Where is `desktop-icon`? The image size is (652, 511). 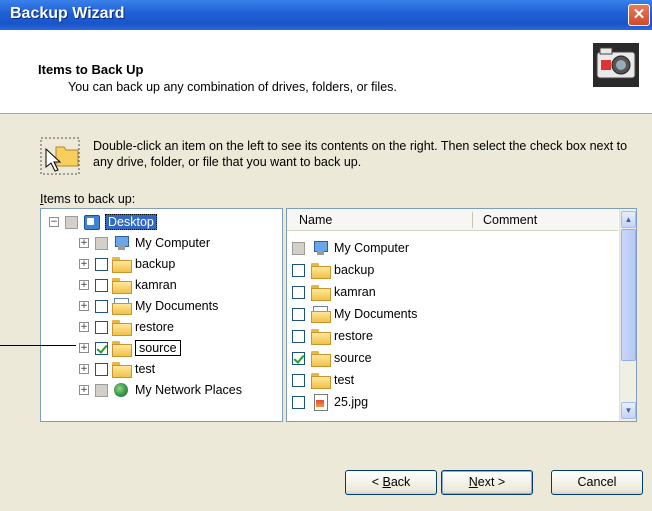 desktop-icon is located at coordinates (91, 222).